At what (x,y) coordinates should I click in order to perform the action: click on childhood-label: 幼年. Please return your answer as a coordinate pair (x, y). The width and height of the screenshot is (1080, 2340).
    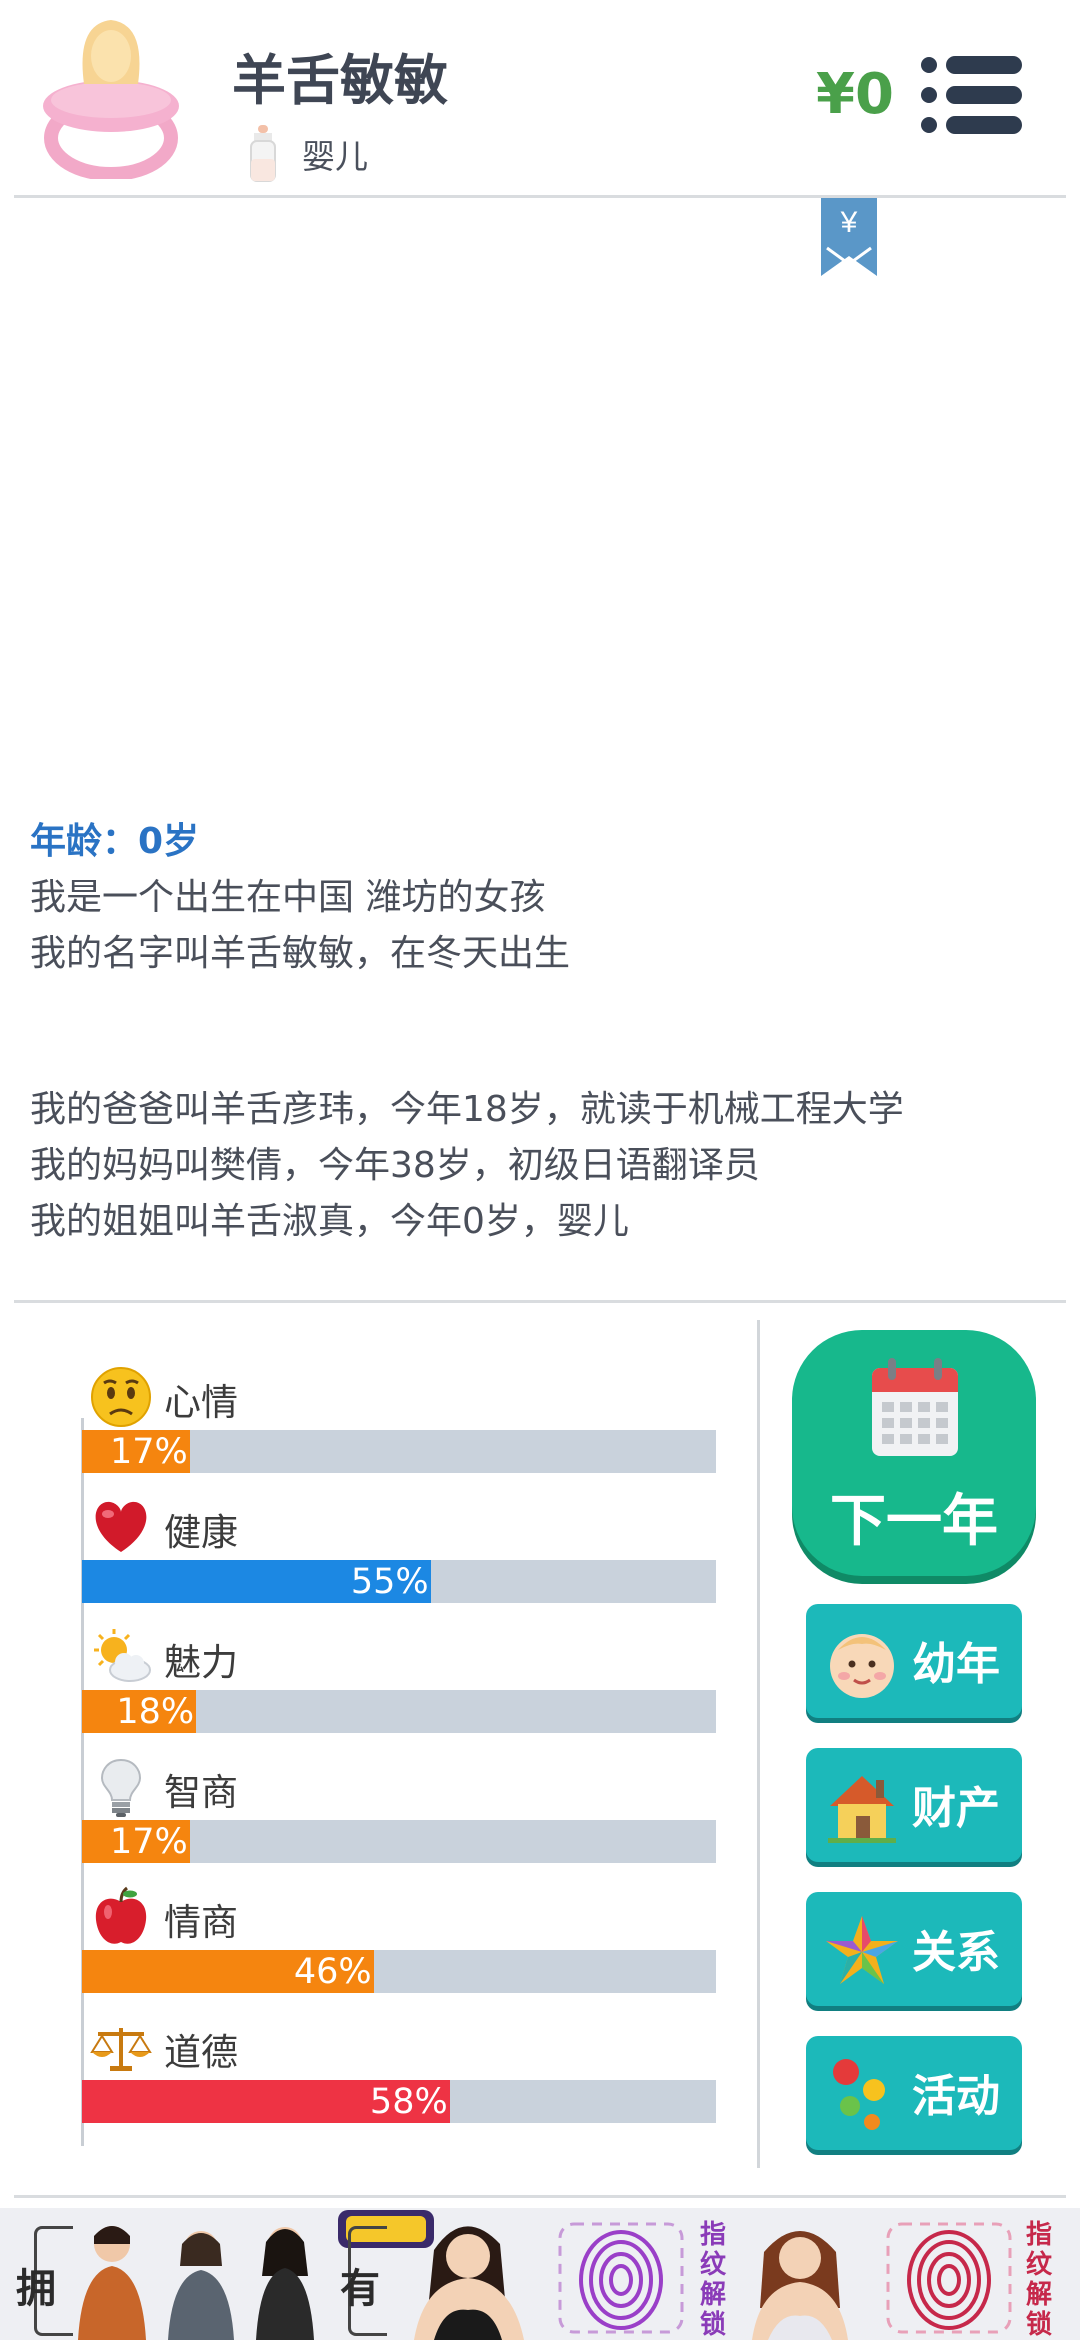
    Looking at the image, I should click on (956, 1664).